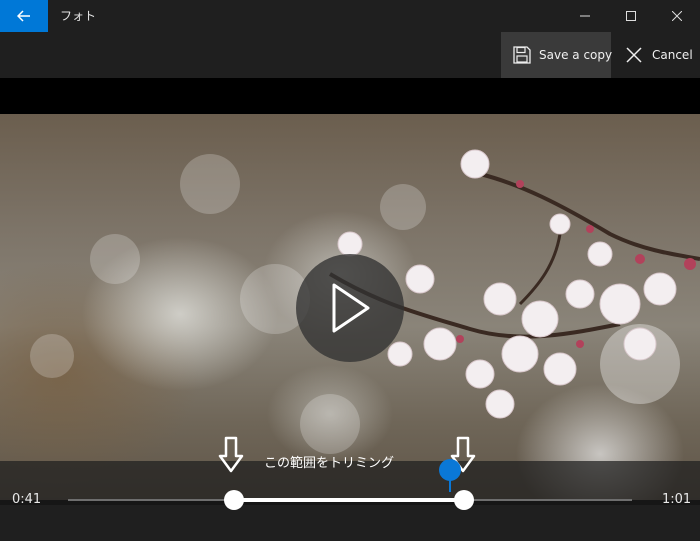 The image size is (700, 541). Describe the element at coordinates (677, 499) in the screenshot. I see `trim-end-time: 1:01` at that location.